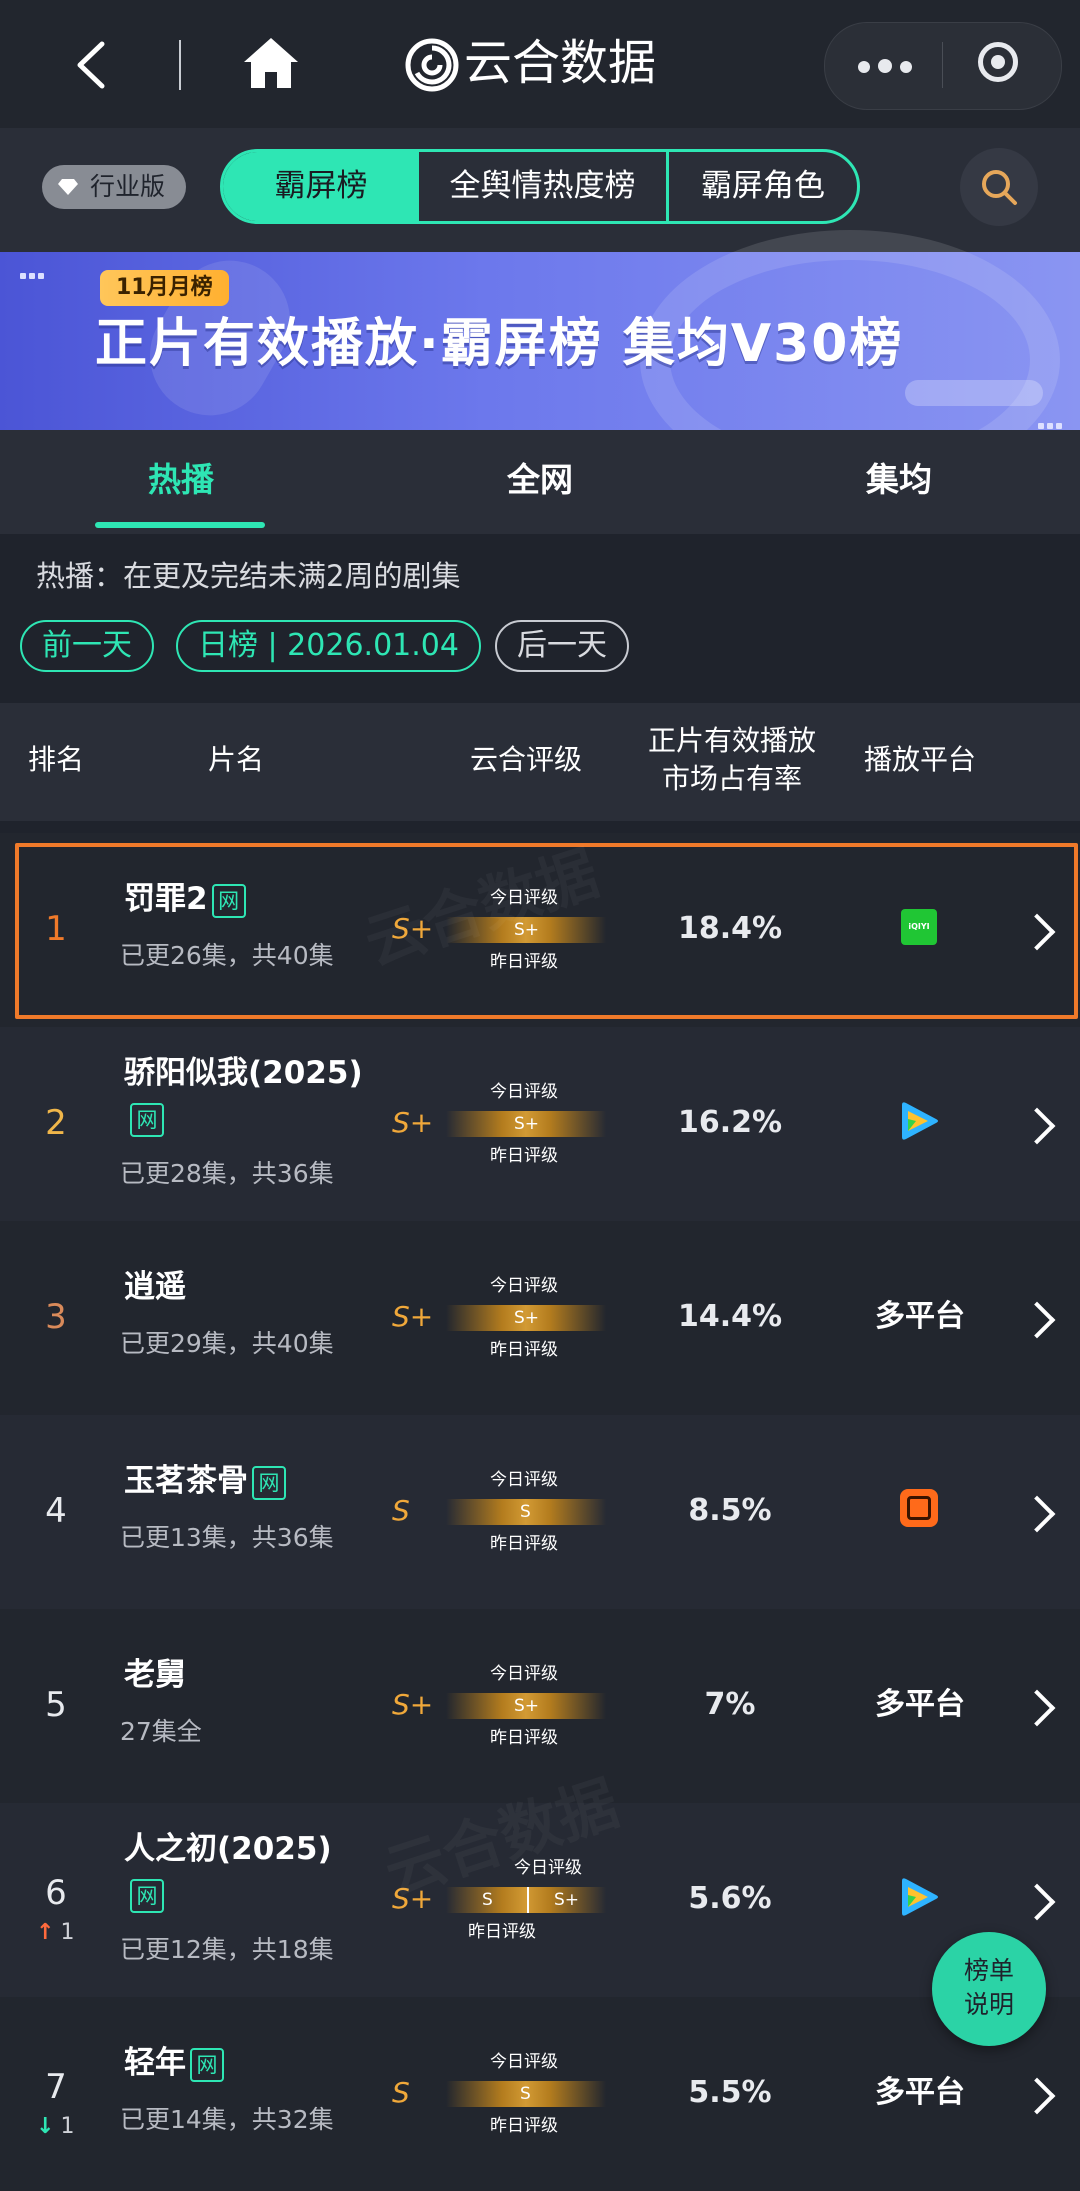  Describe the element at coordinates (562, 646) in the screenshot. I see `next-day-button: 后一天` at that location.